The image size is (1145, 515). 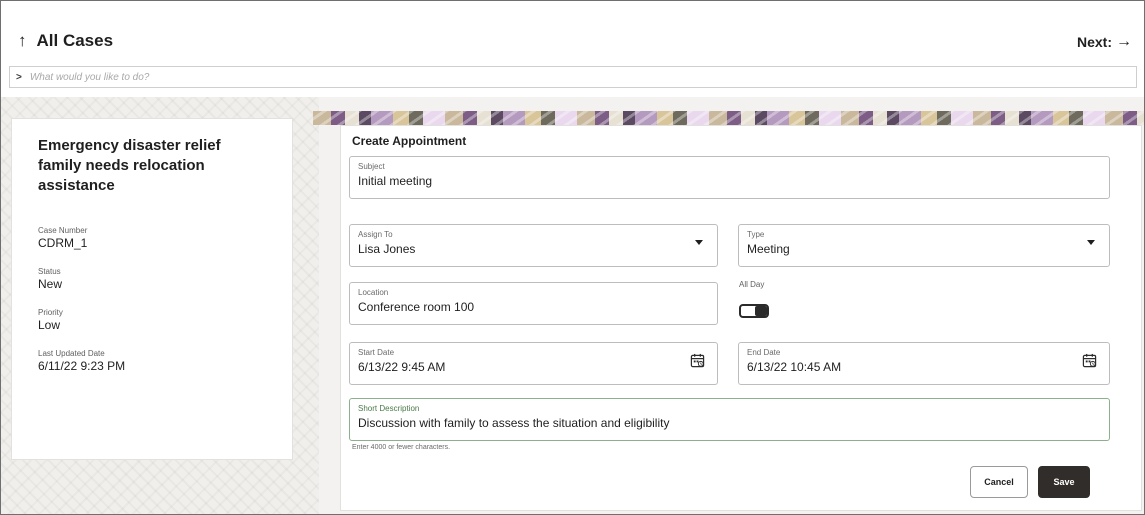 I want to click on case-number-value: CDRM_1, so click(x=63, y=243).